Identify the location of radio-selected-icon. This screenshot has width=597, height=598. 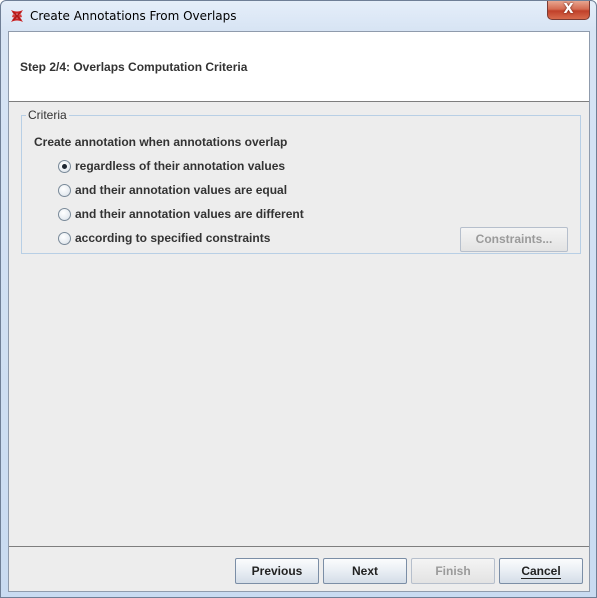
(64, 166).